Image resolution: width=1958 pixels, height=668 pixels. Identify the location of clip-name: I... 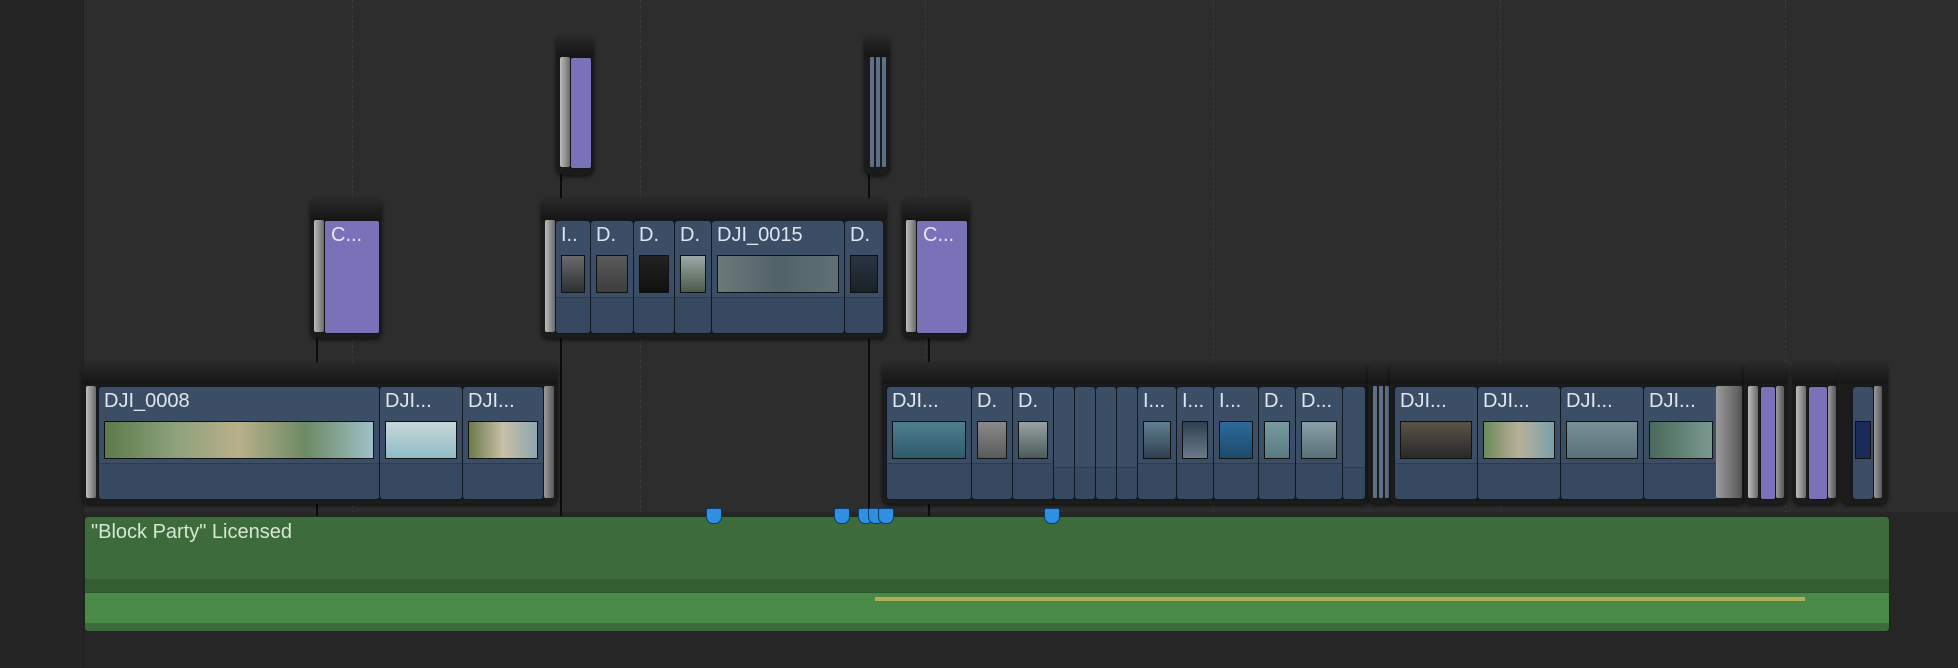
(569, 235).